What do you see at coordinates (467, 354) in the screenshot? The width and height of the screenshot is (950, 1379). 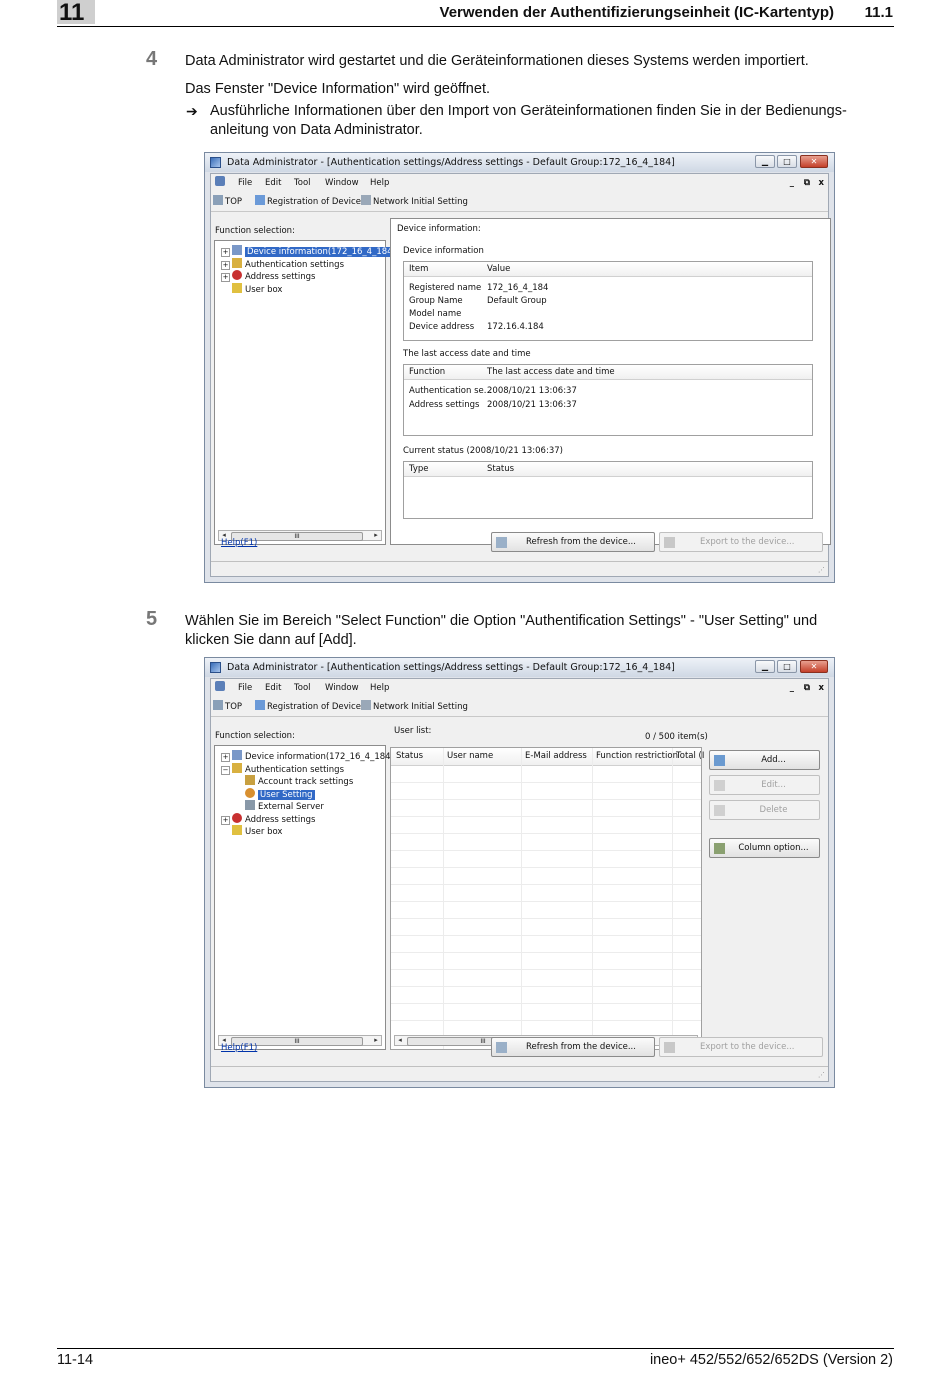 I see `group-title: The last access date and time` at bounding box center [467, 354].